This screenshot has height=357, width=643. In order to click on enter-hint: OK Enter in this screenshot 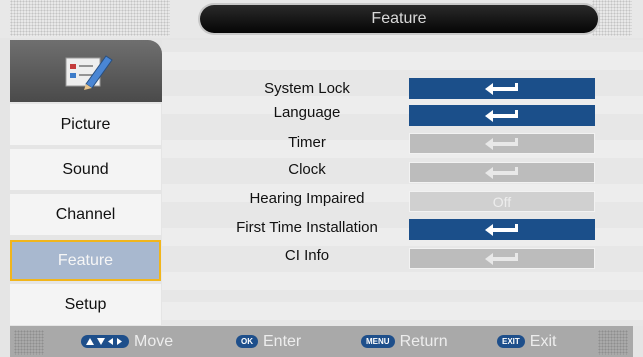, I will do `click(268, 341)`.